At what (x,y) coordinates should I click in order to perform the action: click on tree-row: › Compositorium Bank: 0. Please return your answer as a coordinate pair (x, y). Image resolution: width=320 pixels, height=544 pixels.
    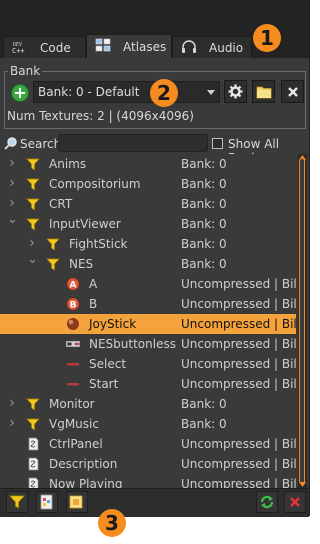
    Looking at the image, I should click on (148, 184).